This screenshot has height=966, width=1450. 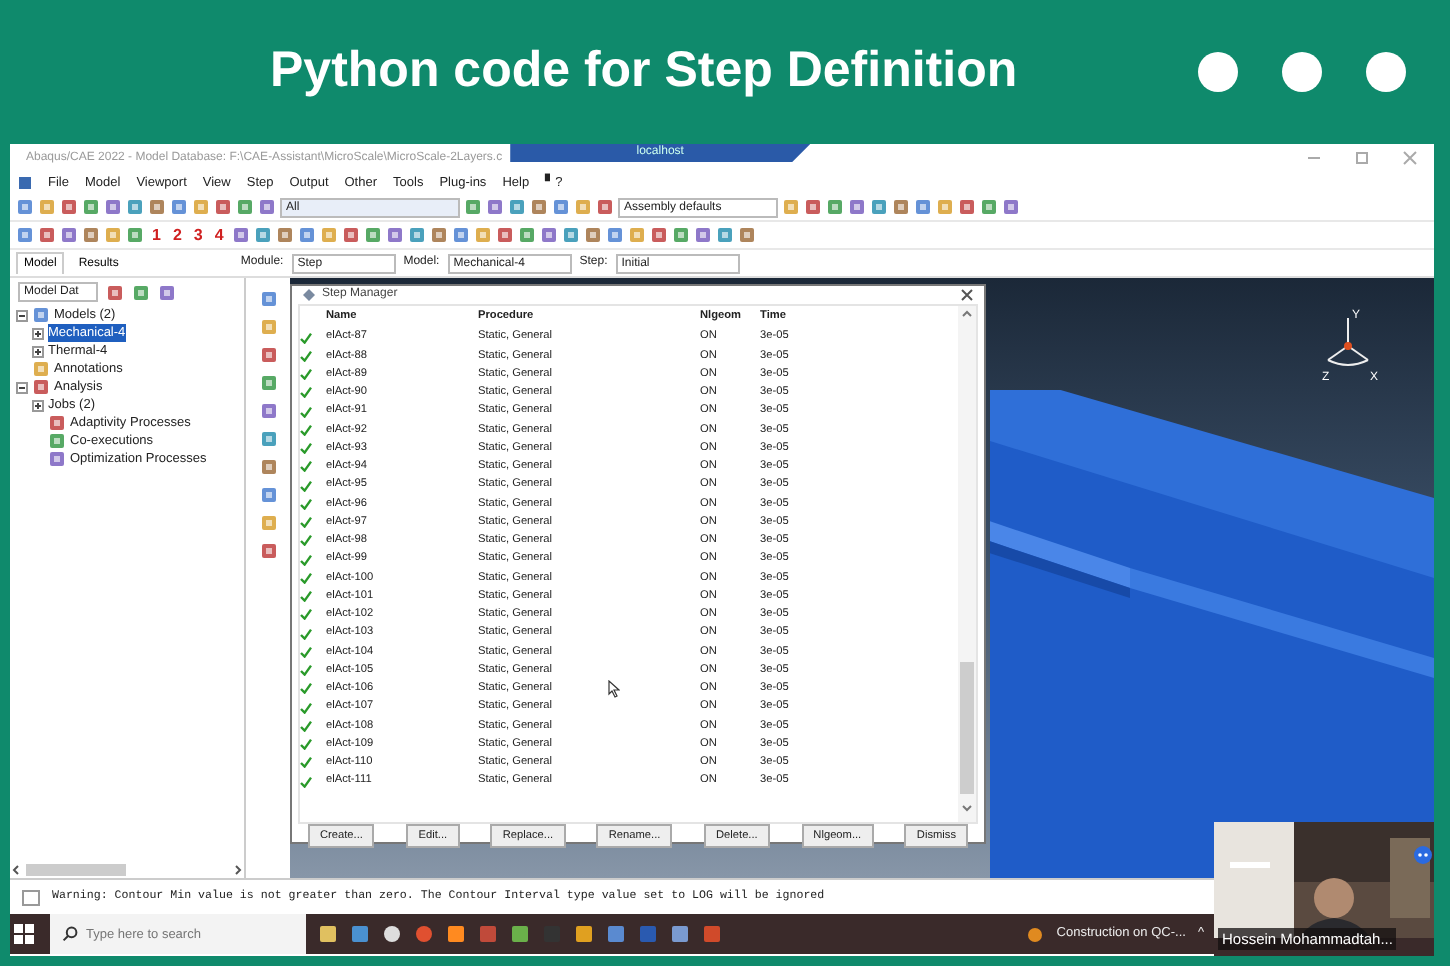 What do you see at coordinates (219, 235) in the screenshot?
I see `viewport-number-button: 4` at bounding box center [219, 235].